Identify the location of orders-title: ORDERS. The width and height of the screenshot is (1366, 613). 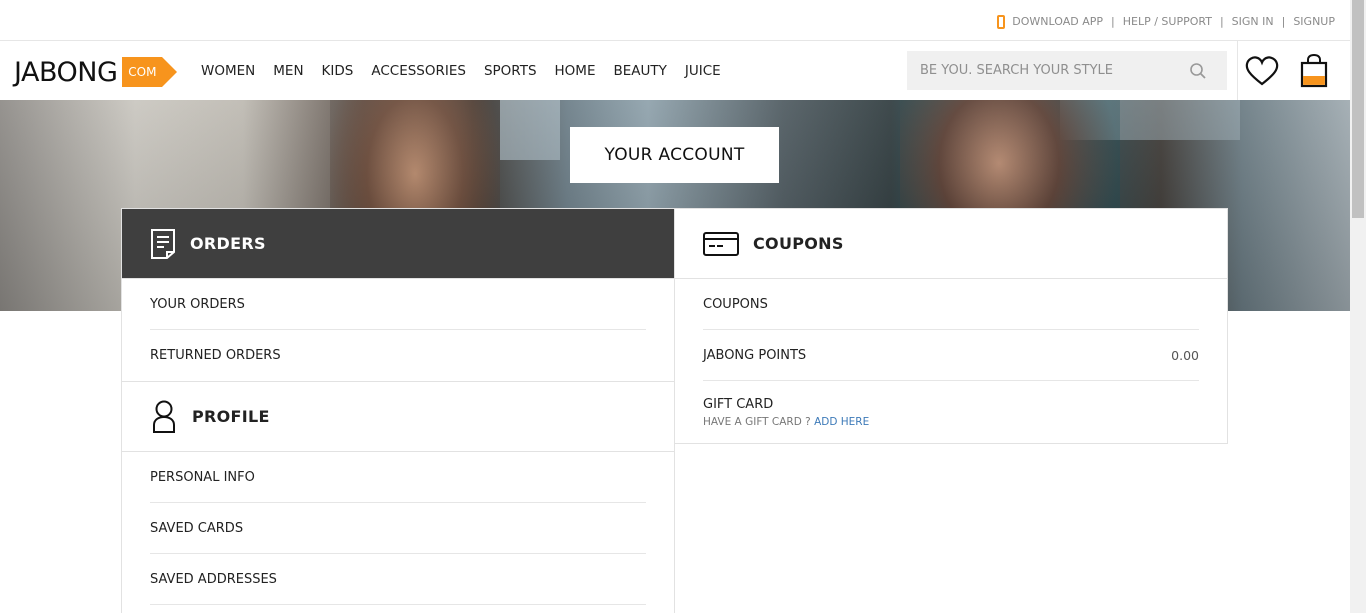
(228, 243).